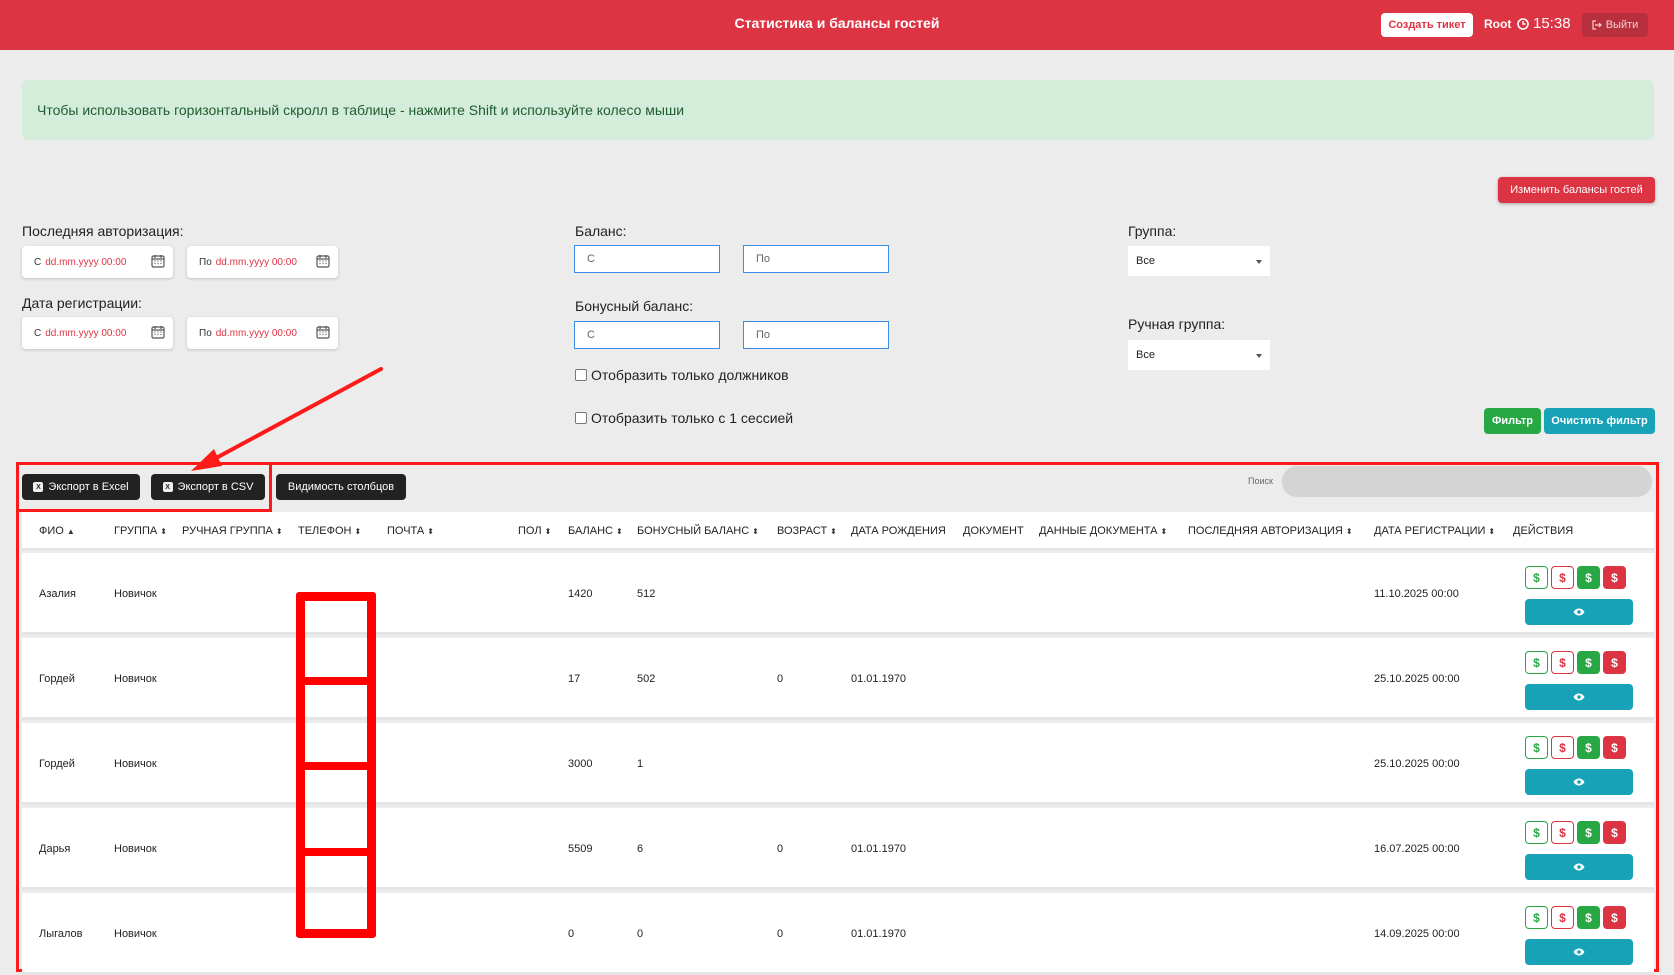 This screenshot has height=975, width=1674. What do you see at coordinates (807, 531) in the screenshot?
I see `col-header-age: ВОЗРАСТ ⬍` at bounding box center [807, 531].